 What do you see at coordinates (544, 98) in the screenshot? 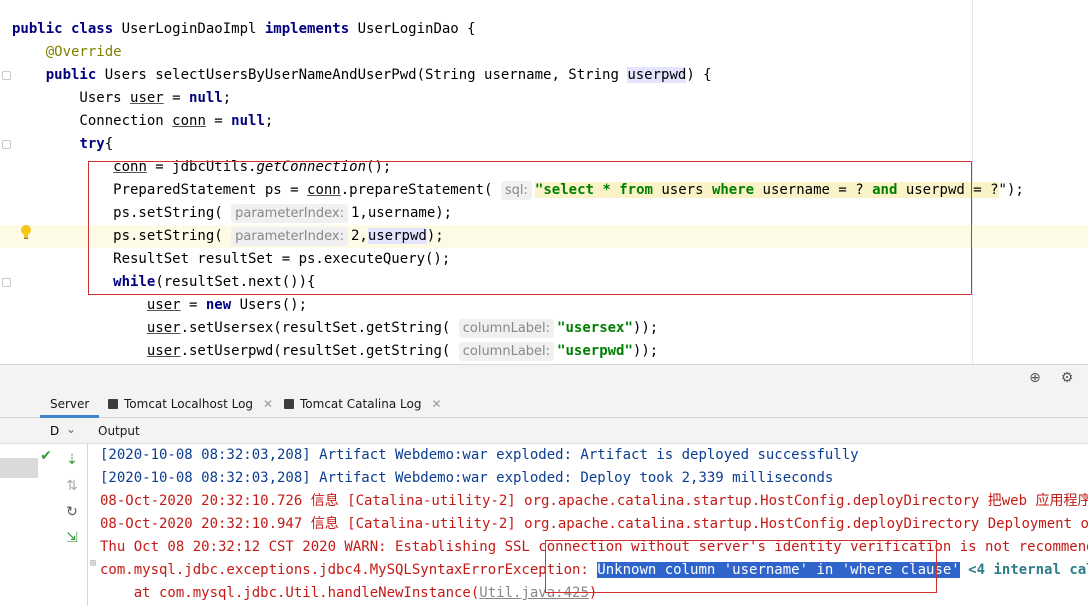
I see `code-line: Users user = null;` at bounding box center [544, 98].